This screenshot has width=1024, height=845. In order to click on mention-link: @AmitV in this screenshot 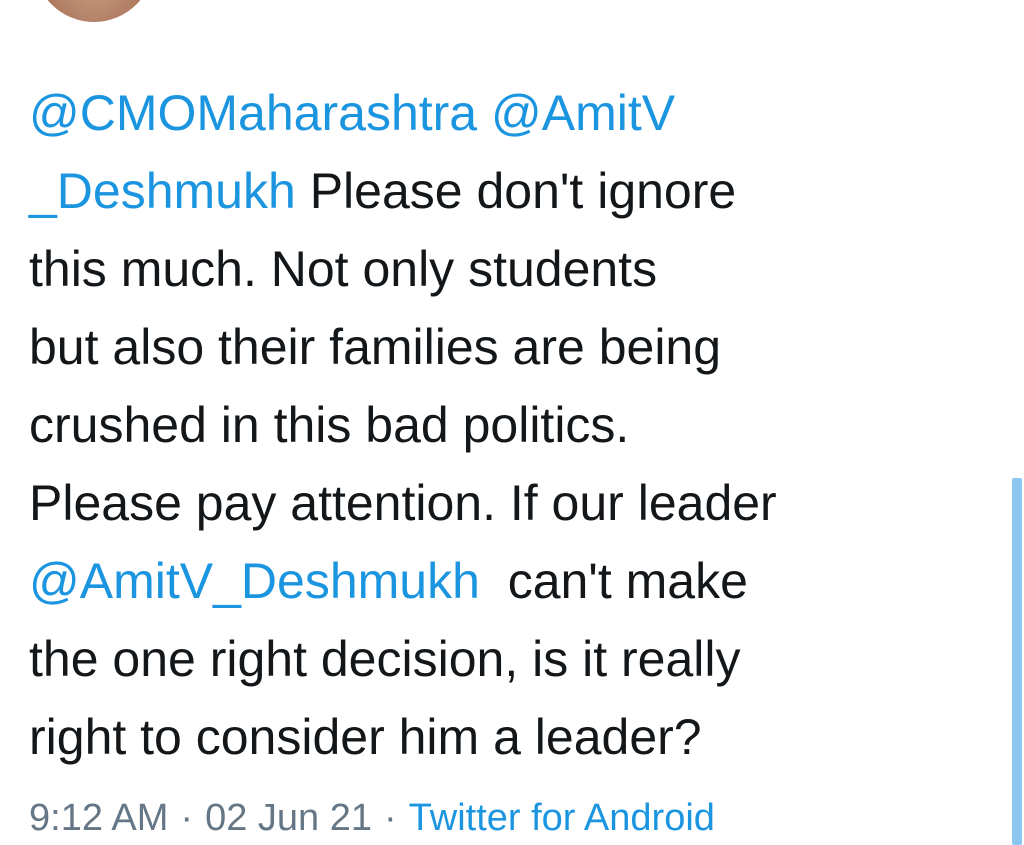, I will do `click(583, 113)`.